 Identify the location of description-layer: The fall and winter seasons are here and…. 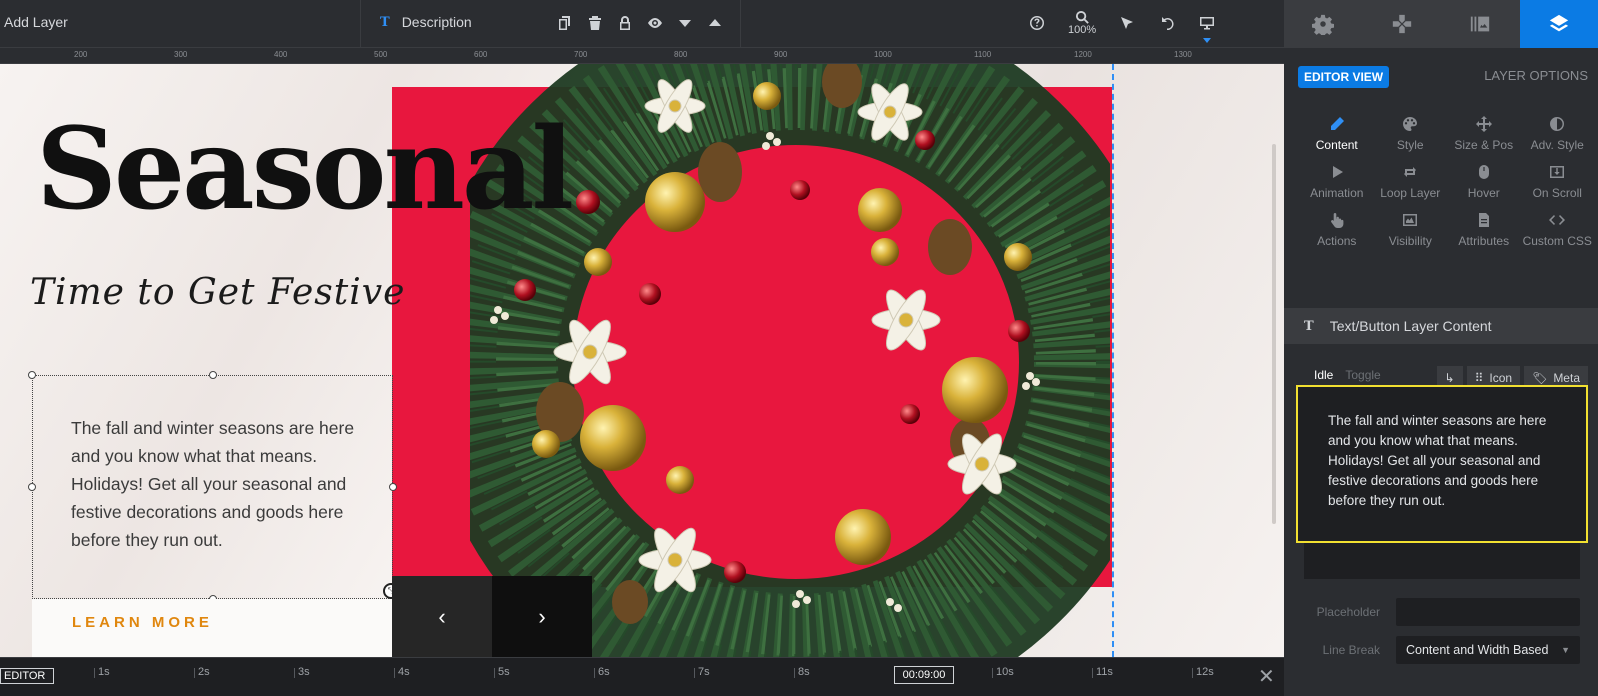
(212, 487).